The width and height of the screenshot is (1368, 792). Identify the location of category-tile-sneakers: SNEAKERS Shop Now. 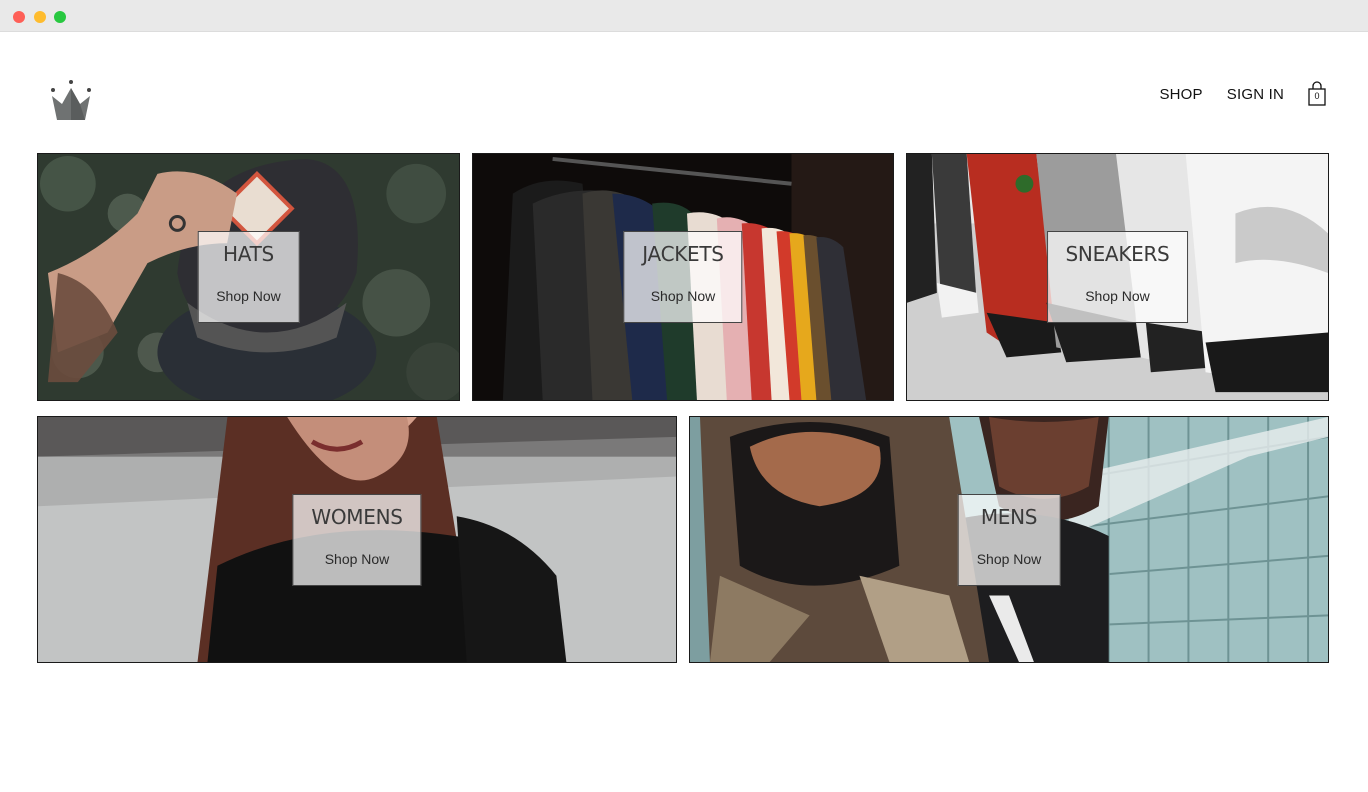
(1117, 277).